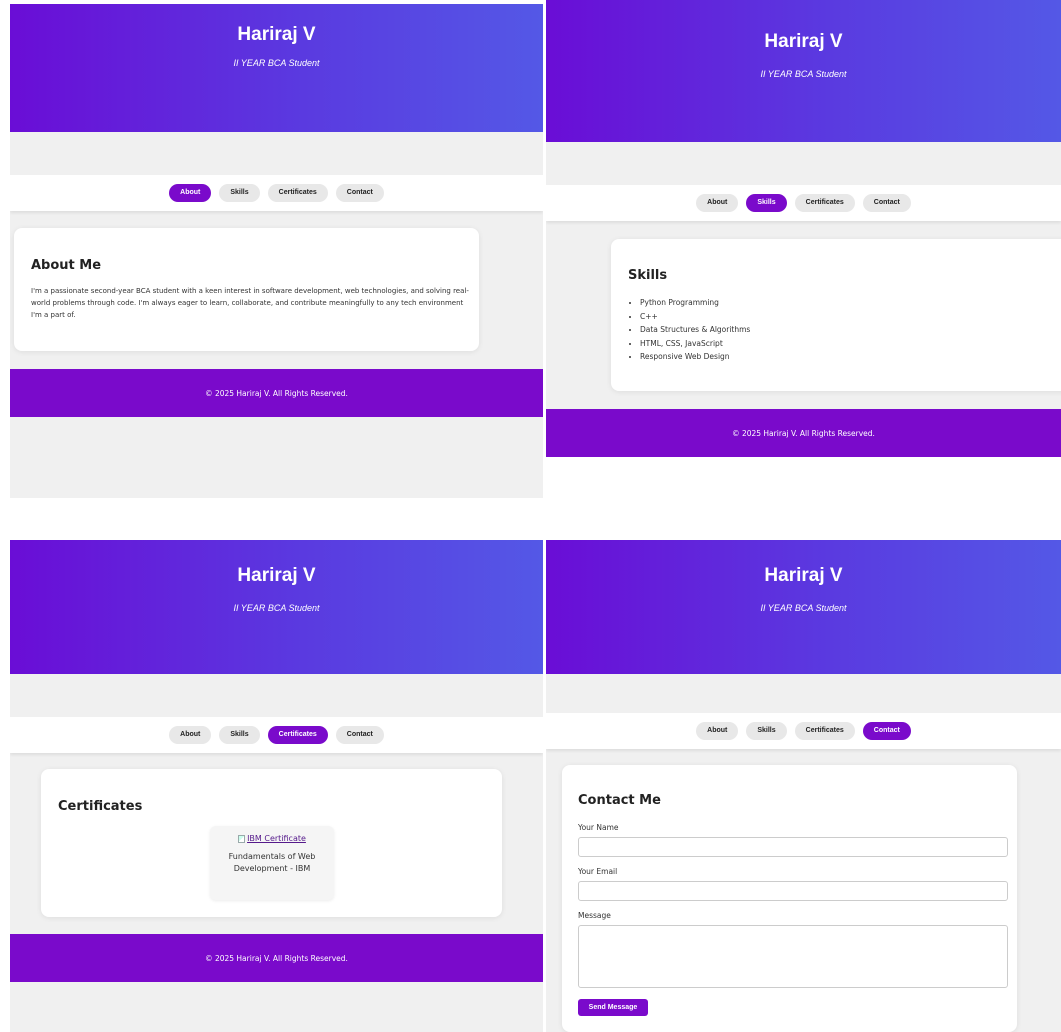  Describe the element at coordinates (66, 265) in the screenshot. I see `about-title: About Me` at that location.